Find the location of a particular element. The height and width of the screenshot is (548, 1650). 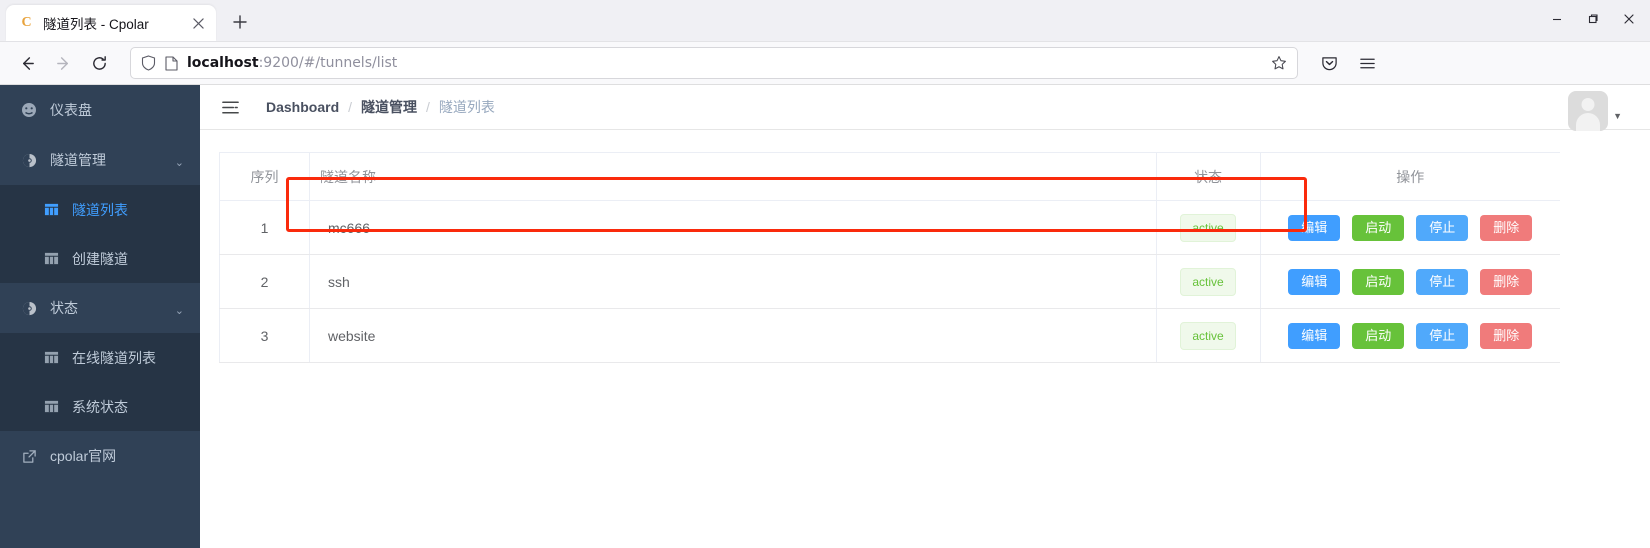

dashboard-icon is located at coordinates (29, 110).